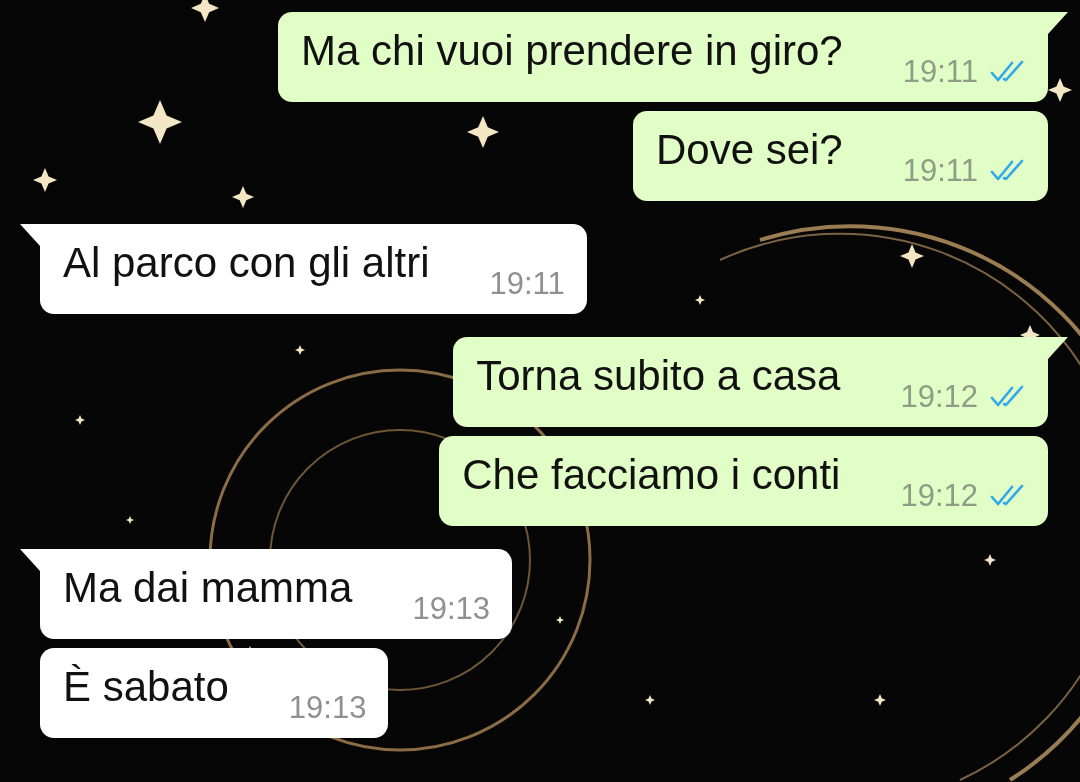 This screenshot has width=1080, height=782. Describe the element at coordinates (658, 376) in the screenshot. I see `message-text: Torna subito a casa` at that location.